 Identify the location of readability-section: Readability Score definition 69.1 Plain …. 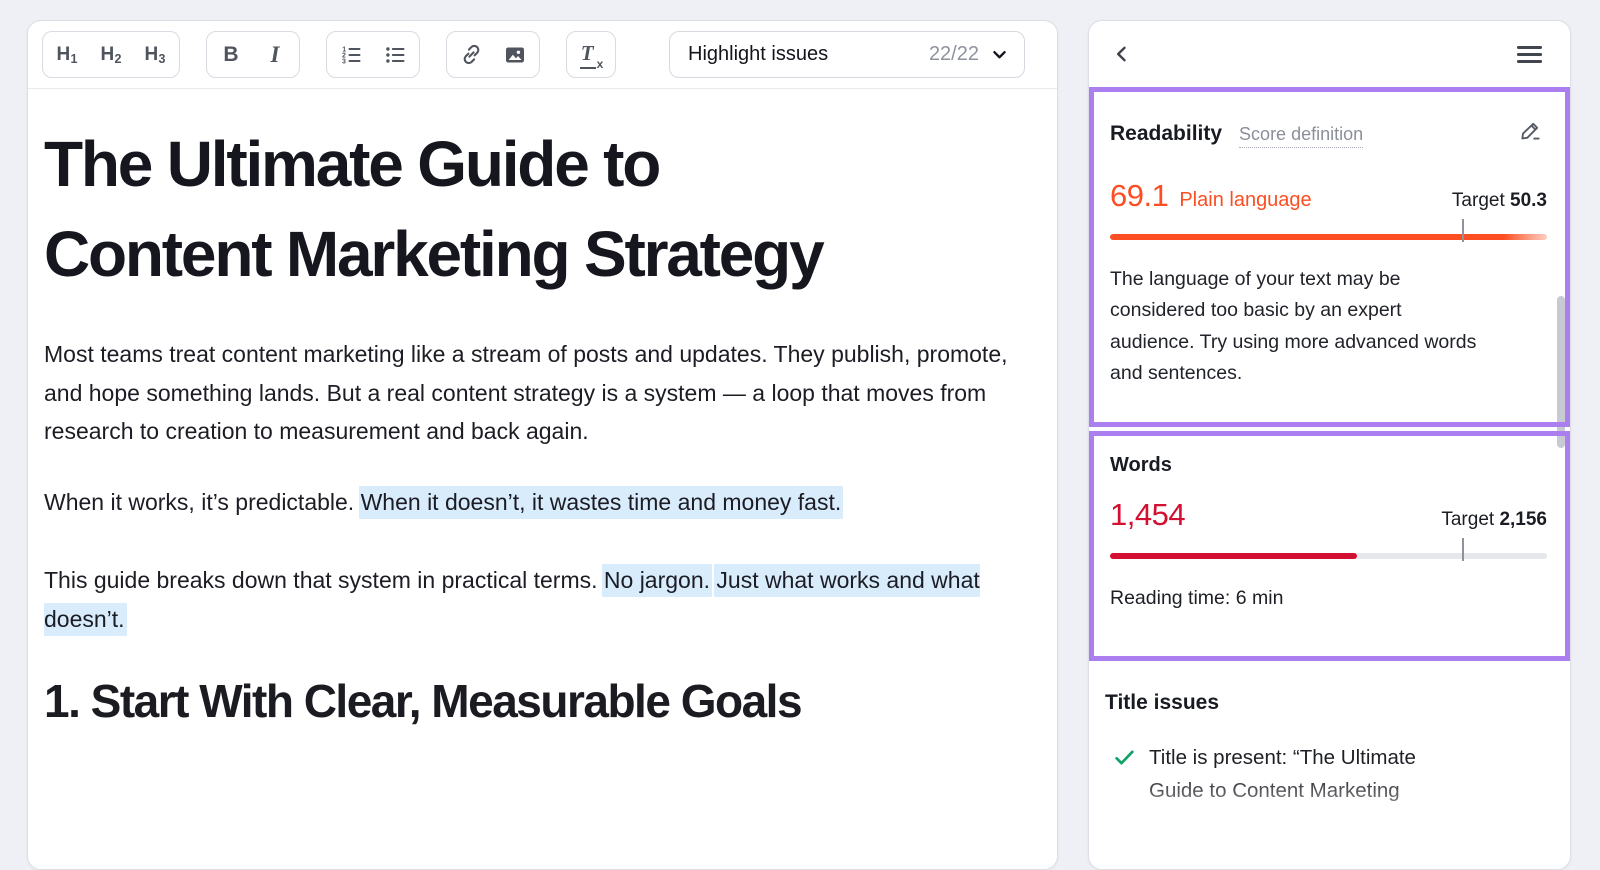
(1329, 257).